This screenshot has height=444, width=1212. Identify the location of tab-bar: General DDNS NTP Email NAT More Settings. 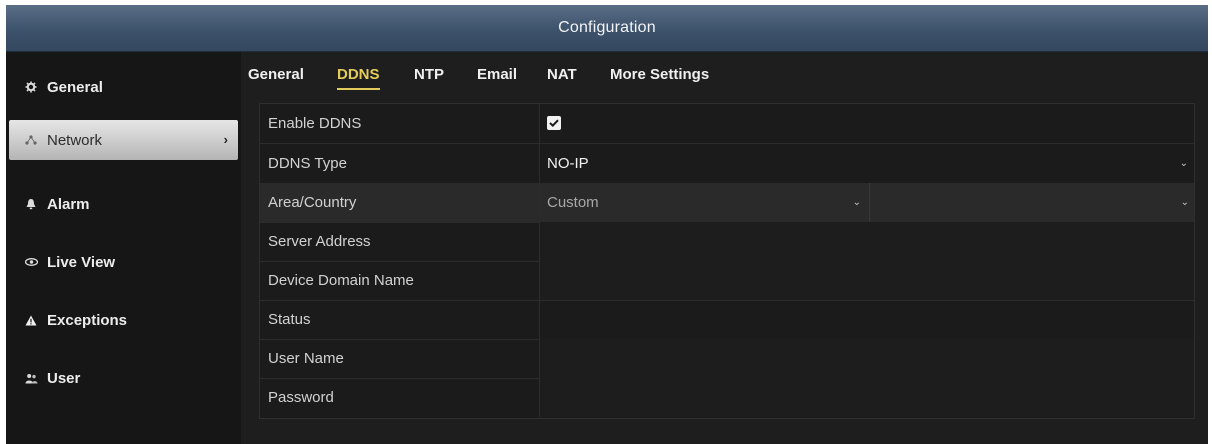
(724, 75).